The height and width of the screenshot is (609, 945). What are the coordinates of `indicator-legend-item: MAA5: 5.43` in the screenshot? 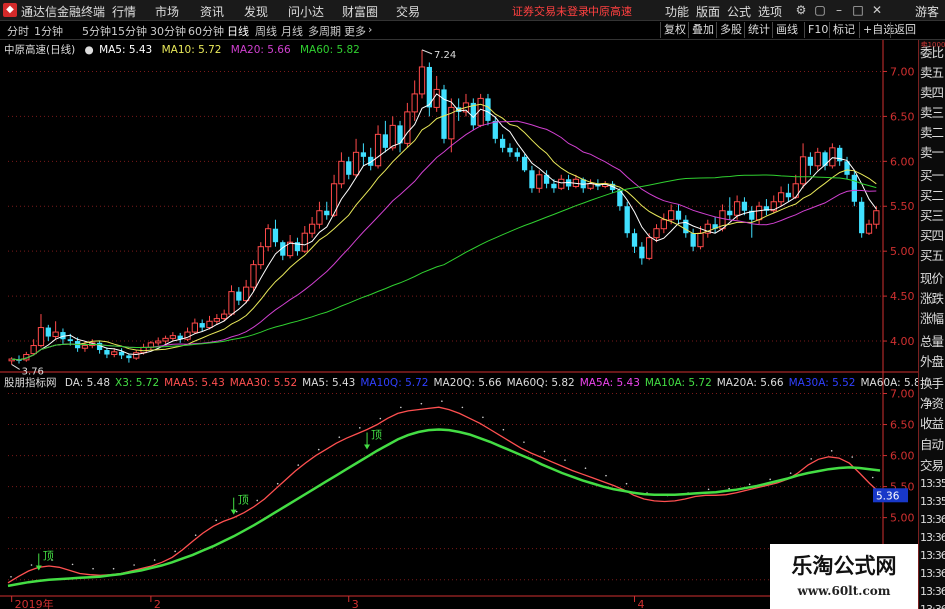 It's located at (194, 383).